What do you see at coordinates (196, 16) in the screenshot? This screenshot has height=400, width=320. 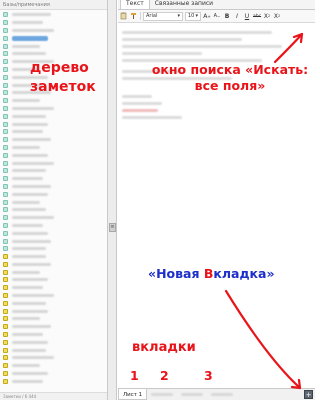 I see `chevron-down-icon: ▾` at bounding box center [196, 16].